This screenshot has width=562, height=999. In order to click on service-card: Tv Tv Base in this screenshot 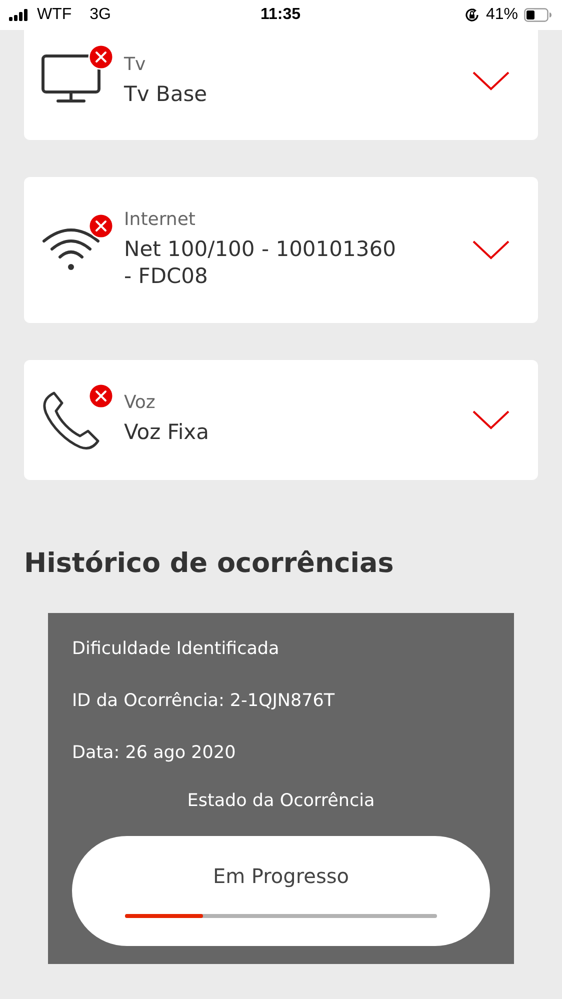, I will do `click(281, 85)`.